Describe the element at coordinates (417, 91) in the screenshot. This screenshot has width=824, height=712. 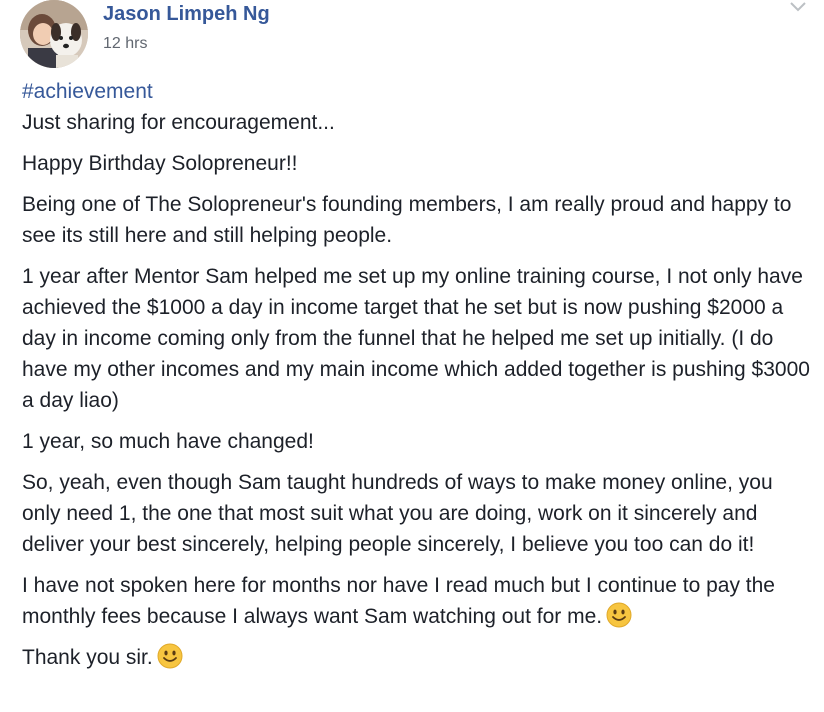
I see `hashtag-link: #achievement` at that location.